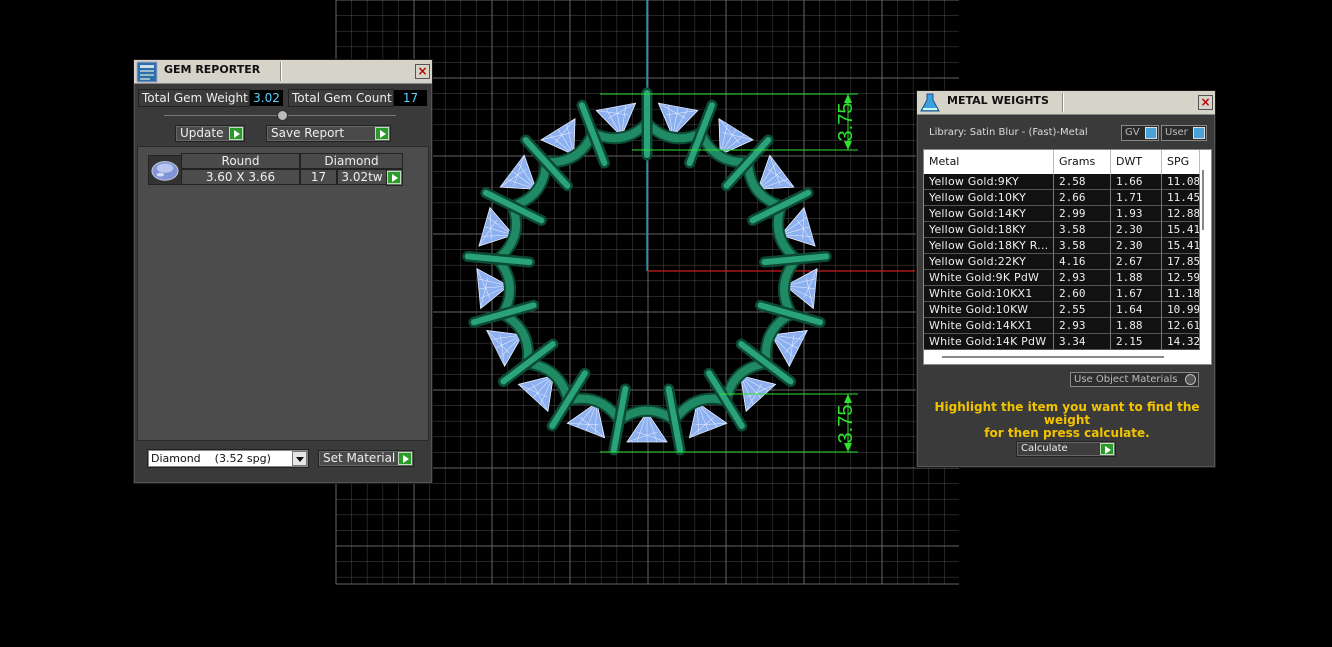  Describe the element at coordinates (1082, 230) in the screenshot. I see `grams-cell: 3.58` at that location.